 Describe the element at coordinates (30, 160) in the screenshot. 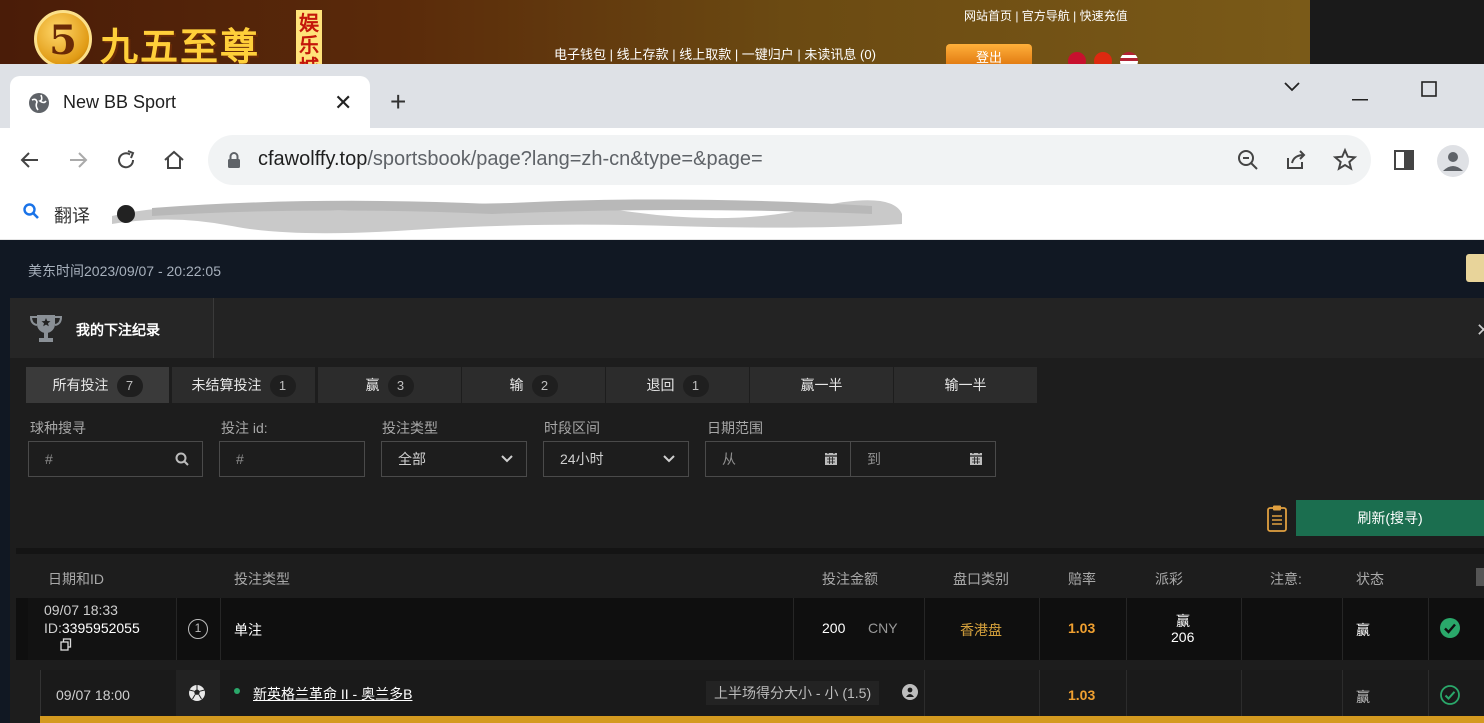

I see `back-icon` at that location.